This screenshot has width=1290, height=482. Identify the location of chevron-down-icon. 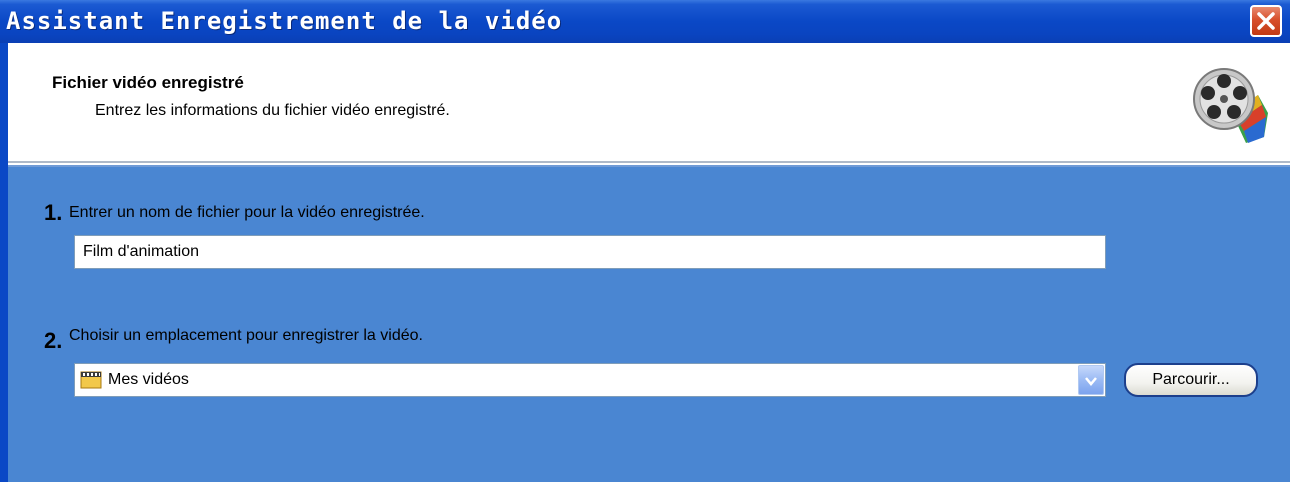
(1091, 381).